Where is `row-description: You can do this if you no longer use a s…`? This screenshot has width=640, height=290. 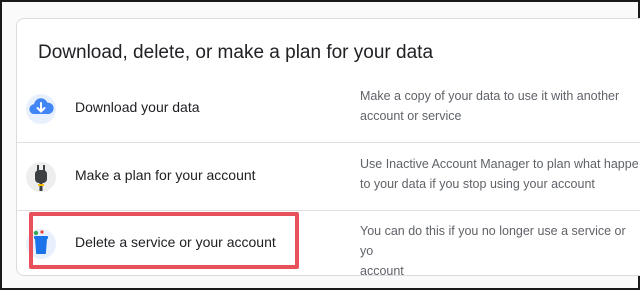 row-description: You can do this if you no longer use a s… is located at coordinates (493, 251).